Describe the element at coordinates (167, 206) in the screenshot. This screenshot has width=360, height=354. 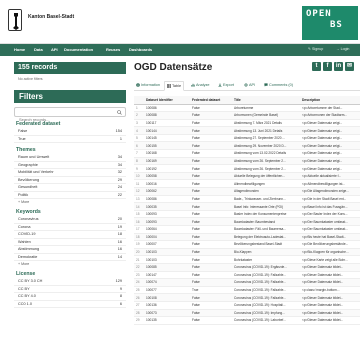
I see `dataset-identifier-cell: 100035` at that location.